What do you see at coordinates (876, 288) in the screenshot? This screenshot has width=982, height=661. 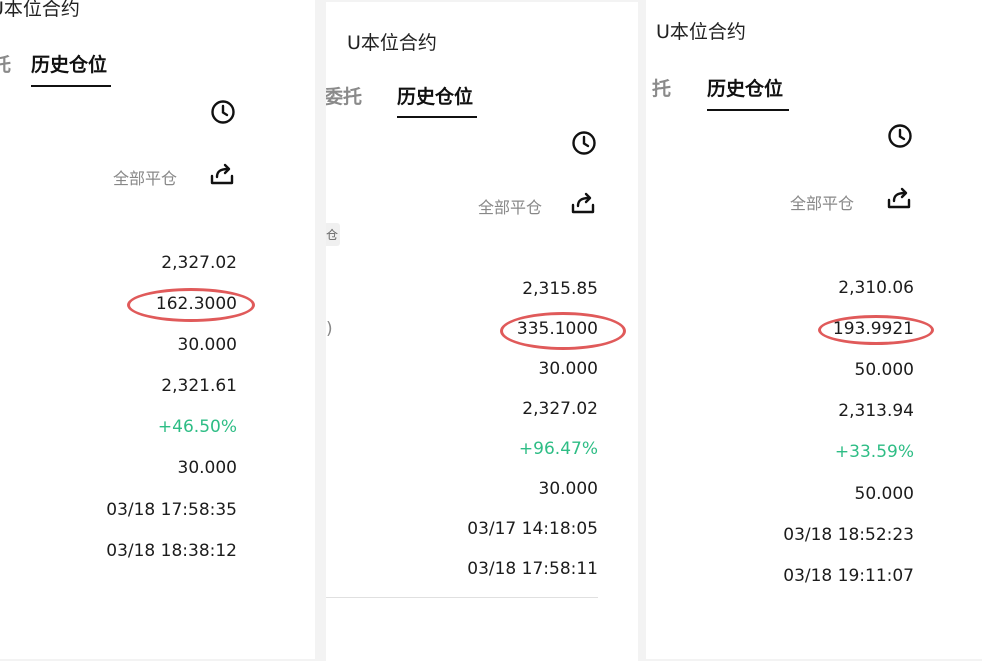 I see `open-price: 2,310.06` at bounding box center [876, 288].